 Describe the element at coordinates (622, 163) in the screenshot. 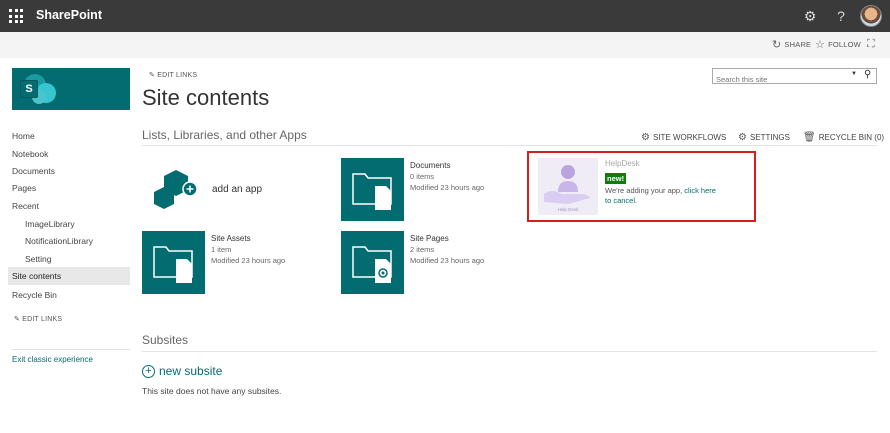

I see `helpdesk-app-name: HelpDesk` at that location.